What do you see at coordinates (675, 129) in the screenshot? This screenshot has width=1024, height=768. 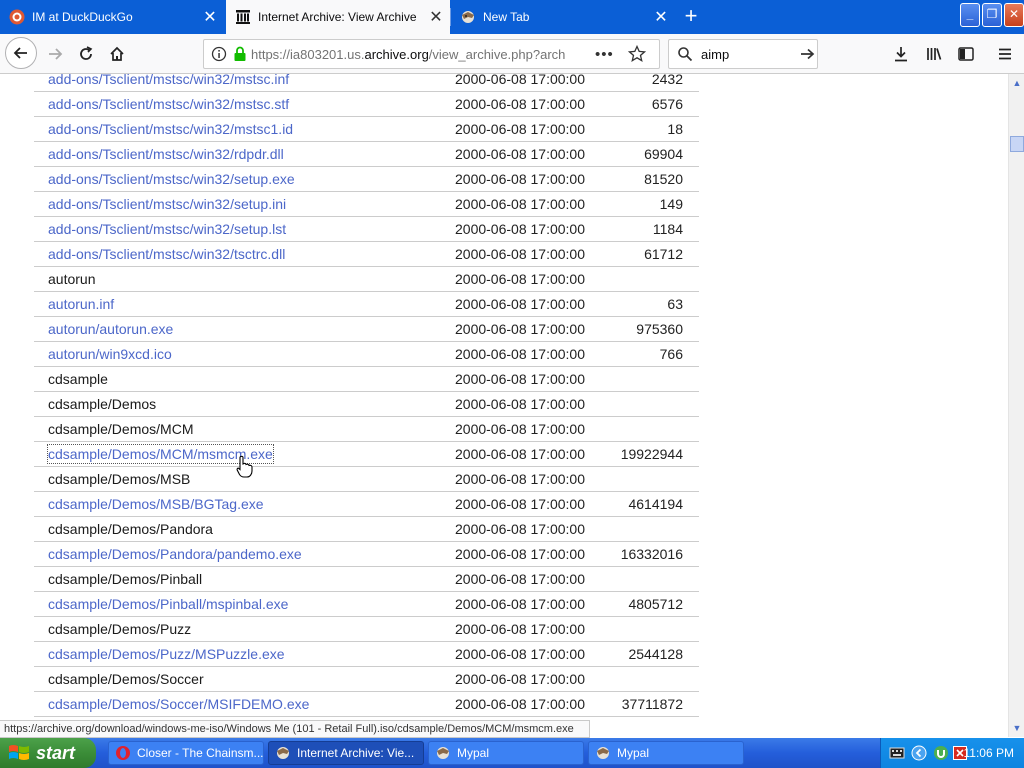 I see `file-size: 18` at bounding box center [675, 129].